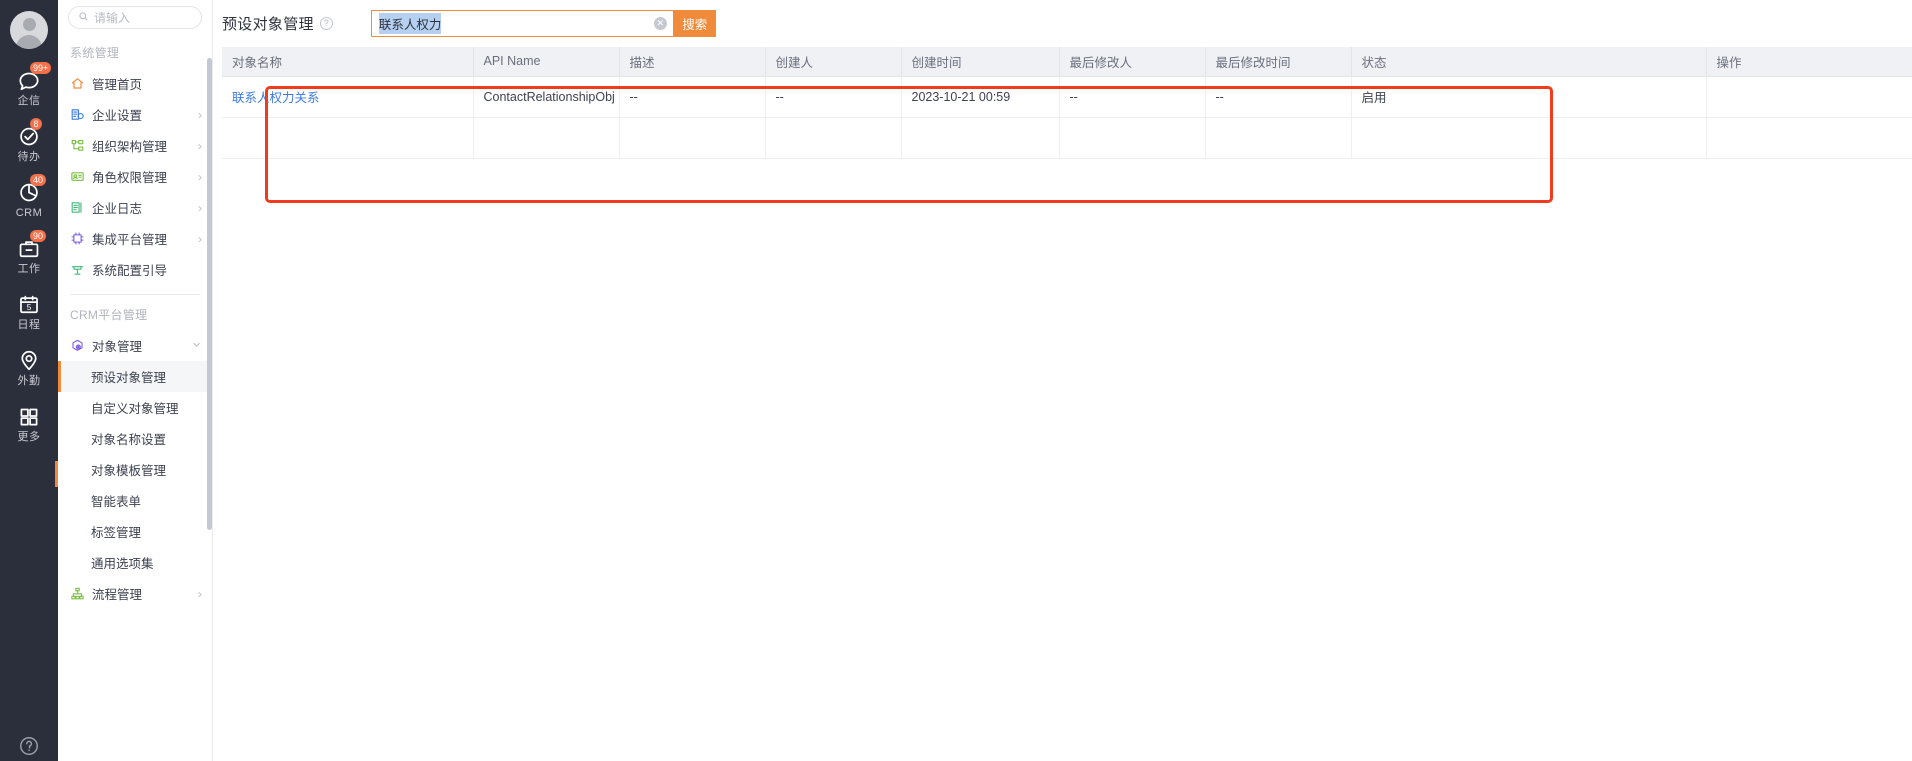 The height and width of the screenshot is (761, 1912). What do you see at coordinates (38, 236) in the screenshot?
I see `badge-gongzuo: 90` at bounding box center [38, 236].